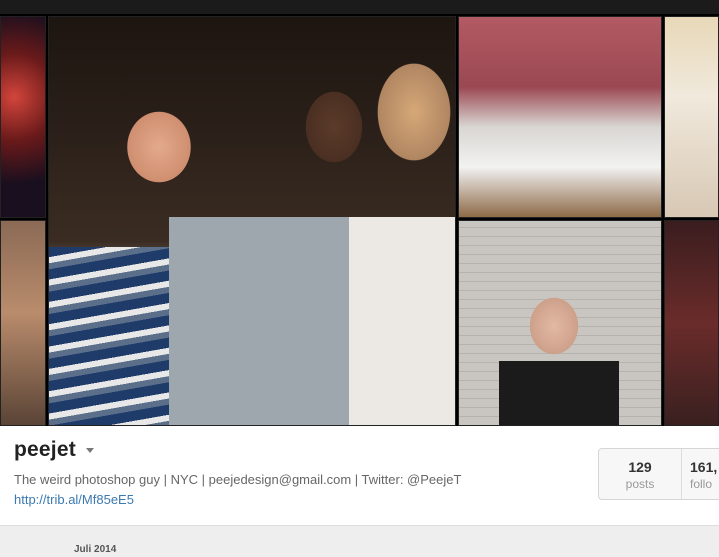  What do you see at coordinates (45, 450) in the screenshot?
I see `username: peejet` at bounding box center [45, 450].